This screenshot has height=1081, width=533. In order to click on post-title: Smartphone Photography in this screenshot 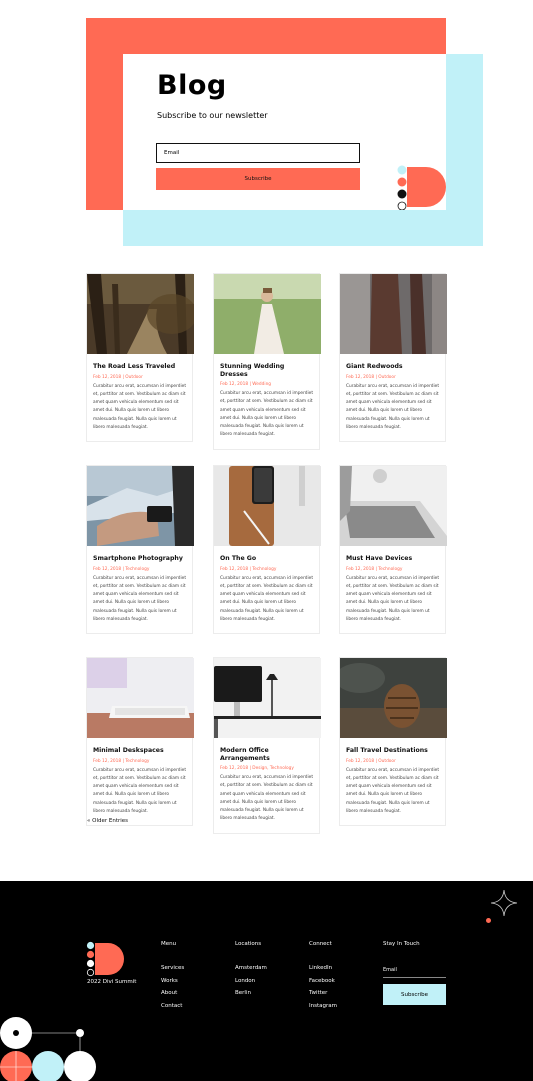, I will do `click(139, 559)`.